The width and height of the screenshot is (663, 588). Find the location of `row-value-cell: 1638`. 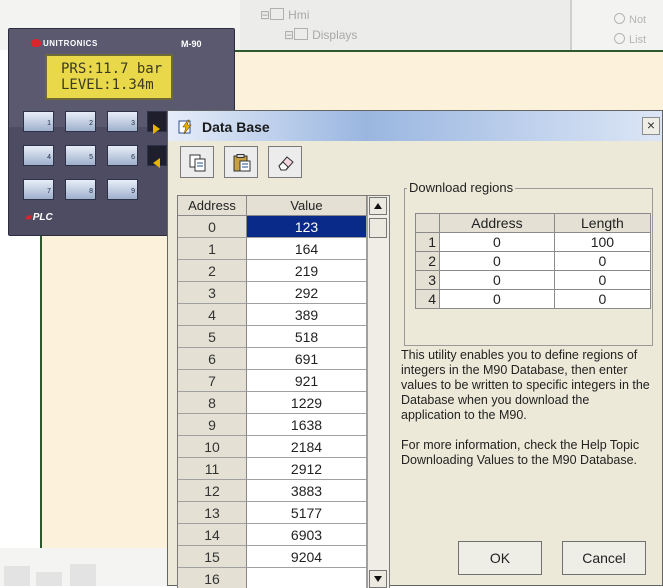

row-value-cell: 1638 is located at coordinates (307, 425).